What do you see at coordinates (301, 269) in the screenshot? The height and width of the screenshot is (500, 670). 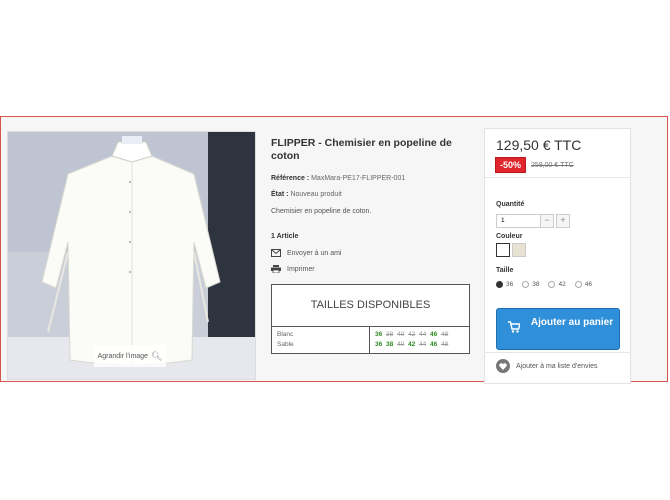 I see `print-label: Imprimer` at bounding box center [301, 269].